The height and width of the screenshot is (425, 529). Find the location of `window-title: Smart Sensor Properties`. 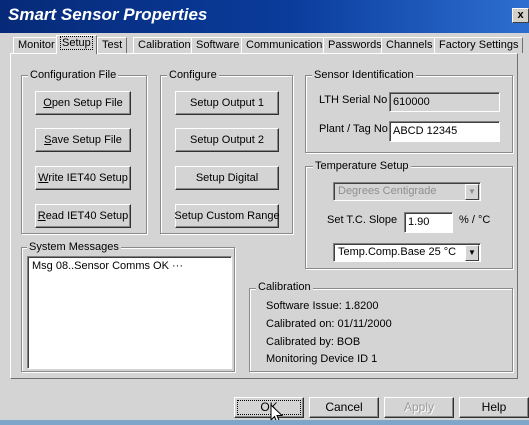

window-title: Smart Sensor Properties is located at coordinates (108, 14).